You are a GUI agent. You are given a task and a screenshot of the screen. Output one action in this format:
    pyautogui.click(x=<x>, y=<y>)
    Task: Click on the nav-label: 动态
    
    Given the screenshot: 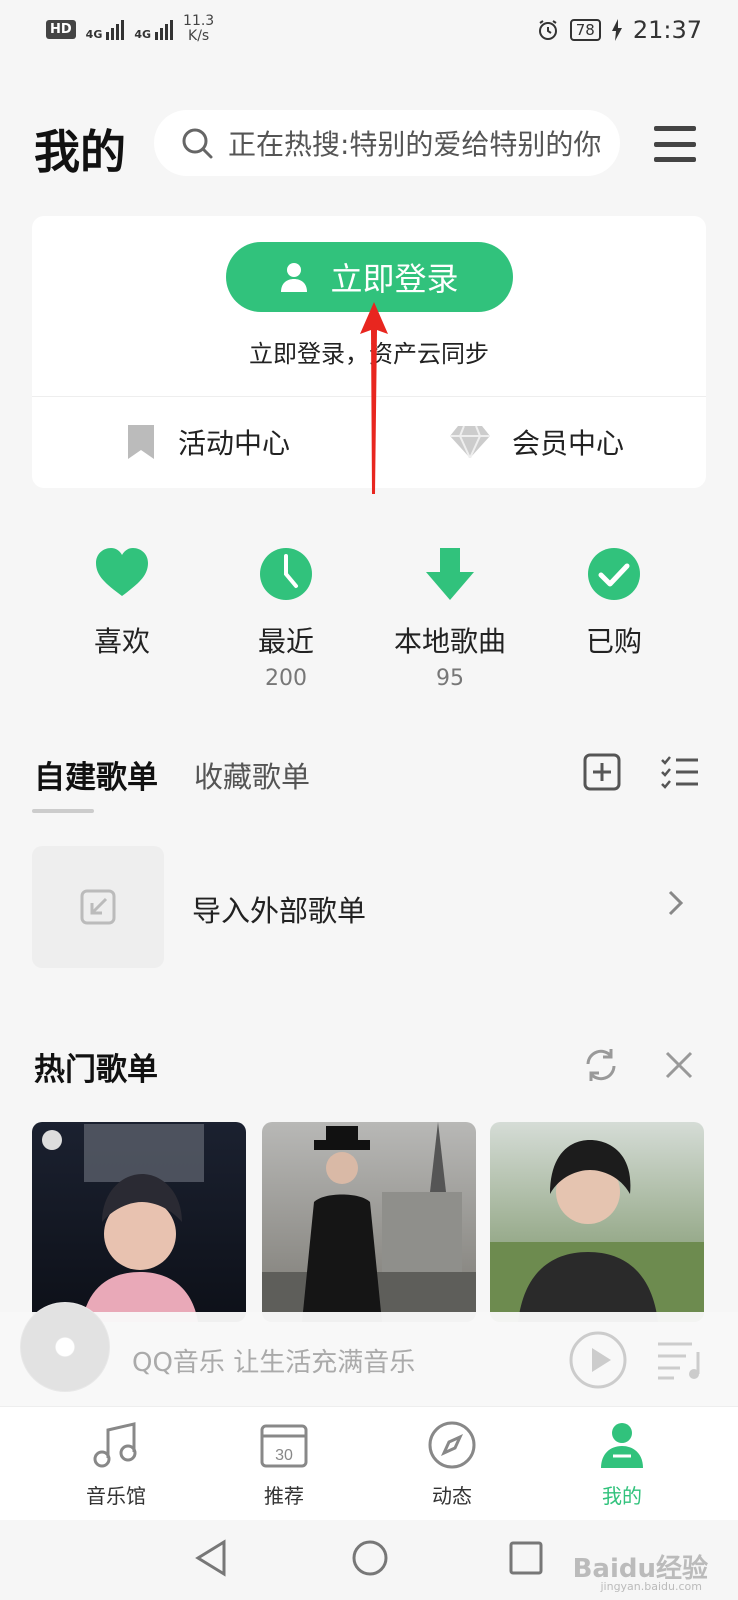 What is the action you would take?
    pyautogui.click(x=452, y=1496)
    